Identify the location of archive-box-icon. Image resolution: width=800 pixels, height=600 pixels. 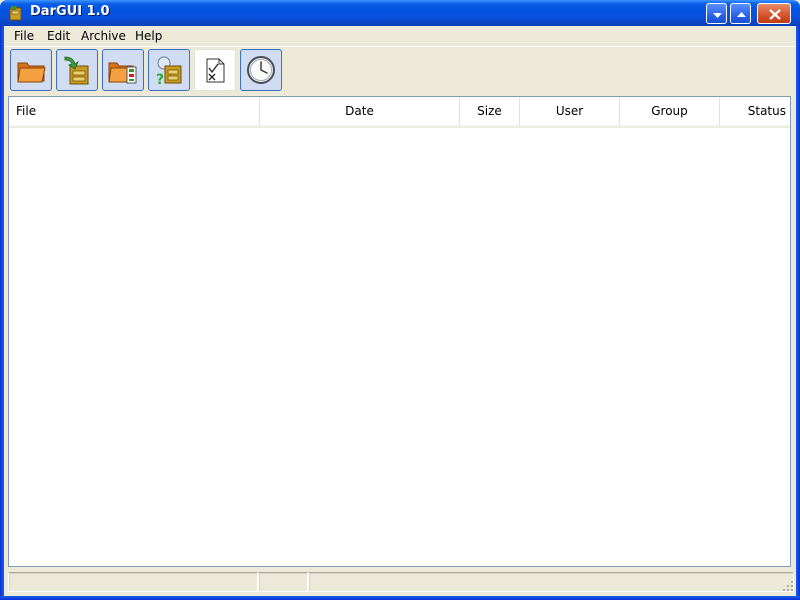
(16, 13).